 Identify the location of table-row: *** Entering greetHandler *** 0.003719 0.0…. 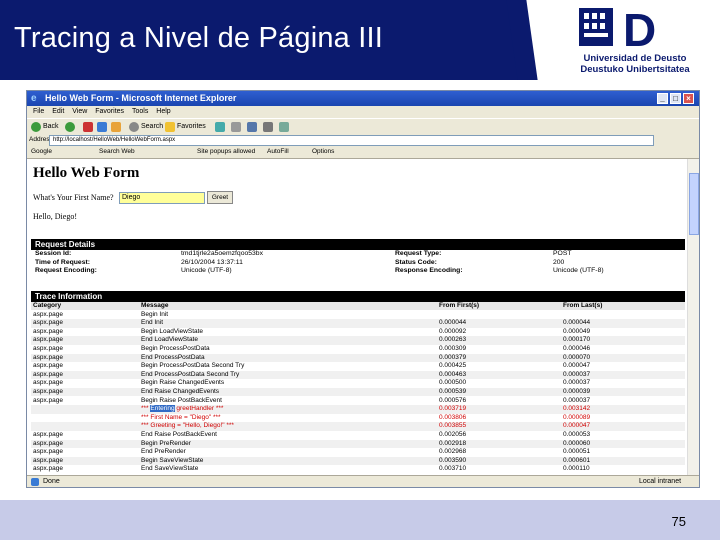
(358, 409).